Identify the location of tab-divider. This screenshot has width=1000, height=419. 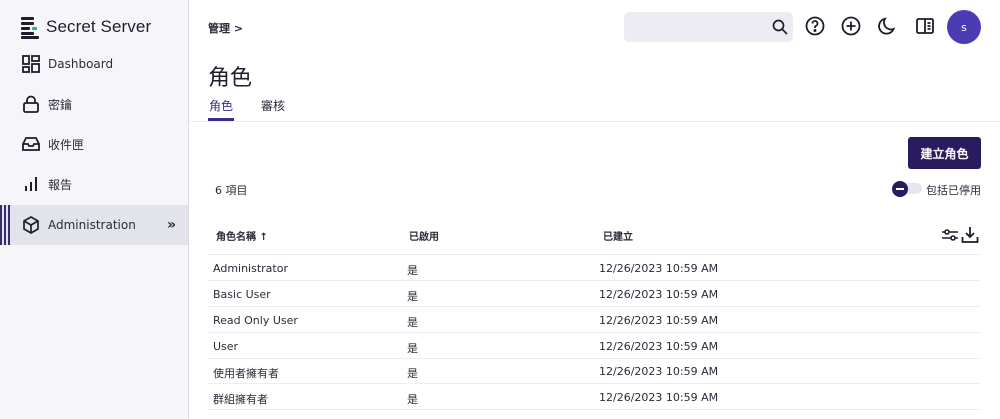
(594, 121).